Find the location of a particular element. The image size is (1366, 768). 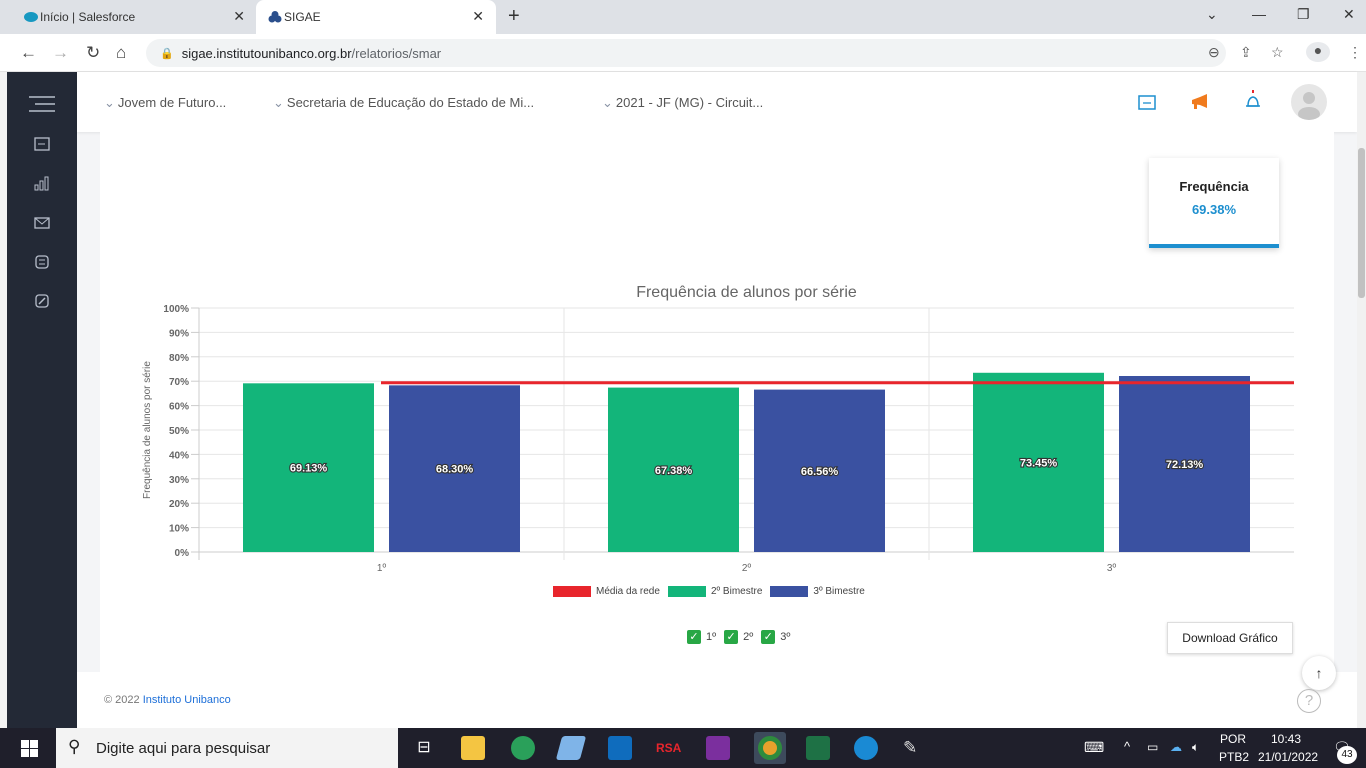

y-tick-label: 20% is located at coordinates (179, 504).